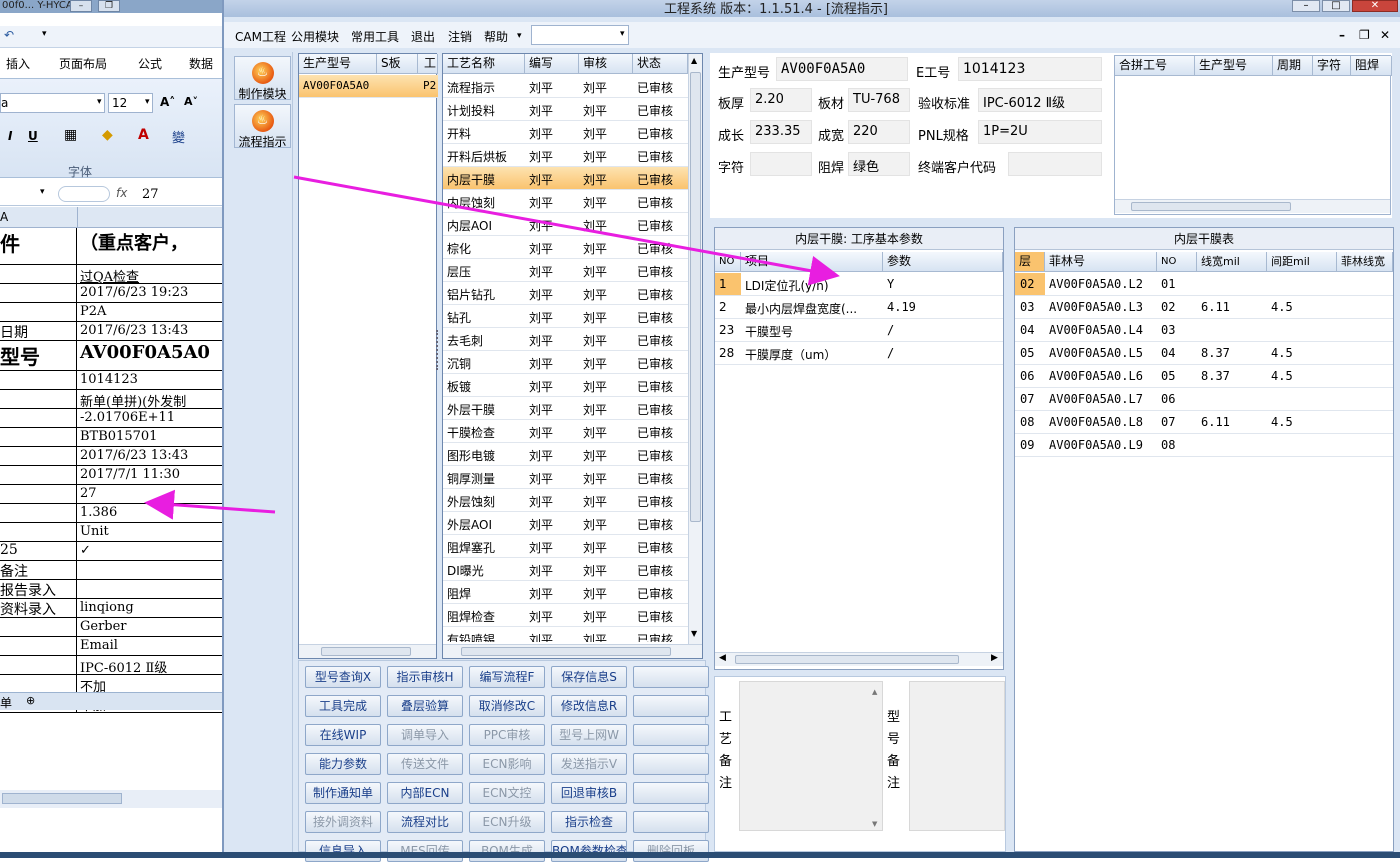 Image resolution: width=1400 pixels, height=862 pixels. I want to click on table-row: 新单(单拼)(外发制, so click(111, 399).